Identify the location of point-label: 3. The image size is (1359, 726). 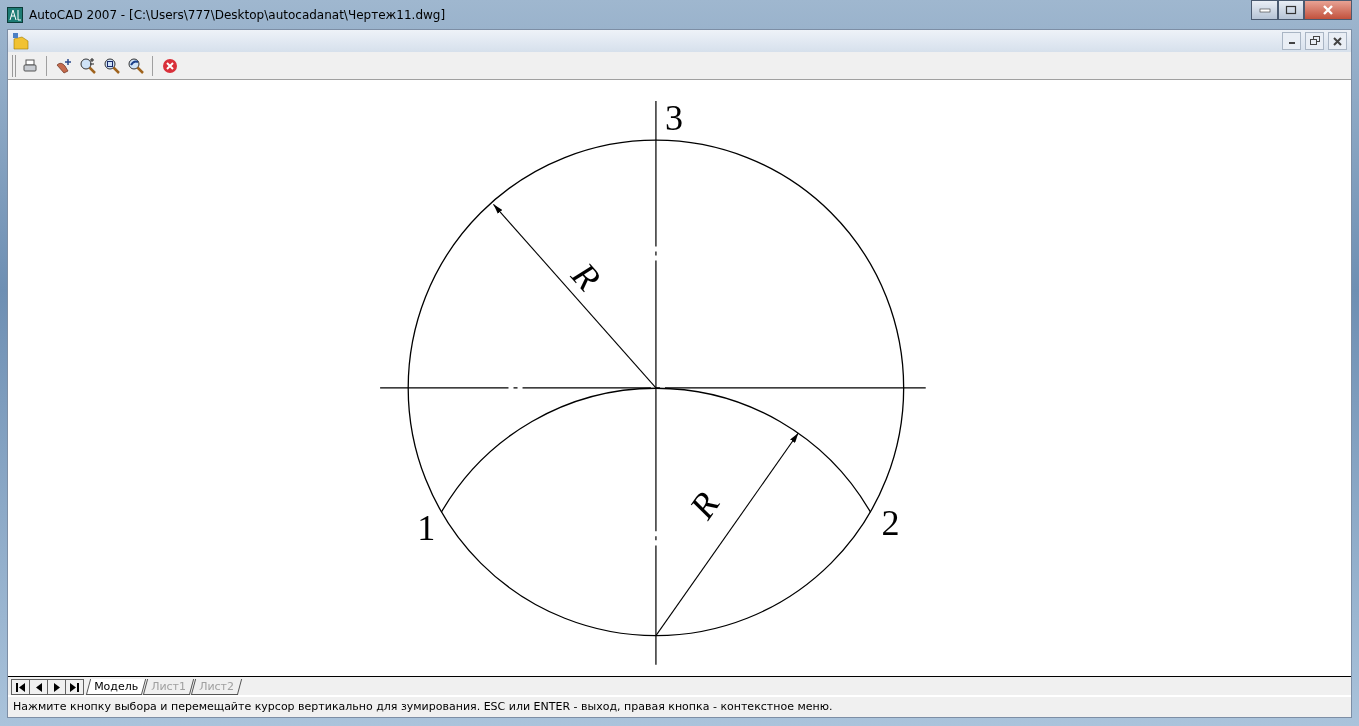
(673, 118).